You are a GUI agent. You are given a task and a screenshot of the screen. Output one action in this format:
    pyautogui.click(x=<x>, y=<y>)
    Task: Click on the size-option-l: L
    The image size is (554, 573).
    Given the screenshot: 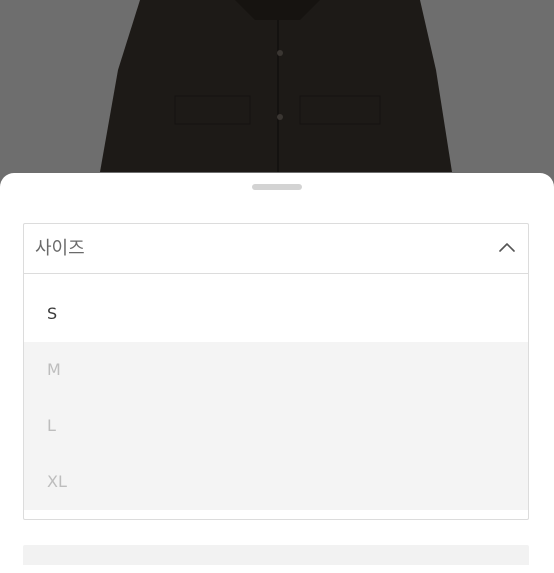 What is the action you would take?
    pyautogui.click(x=276, y=426)
    